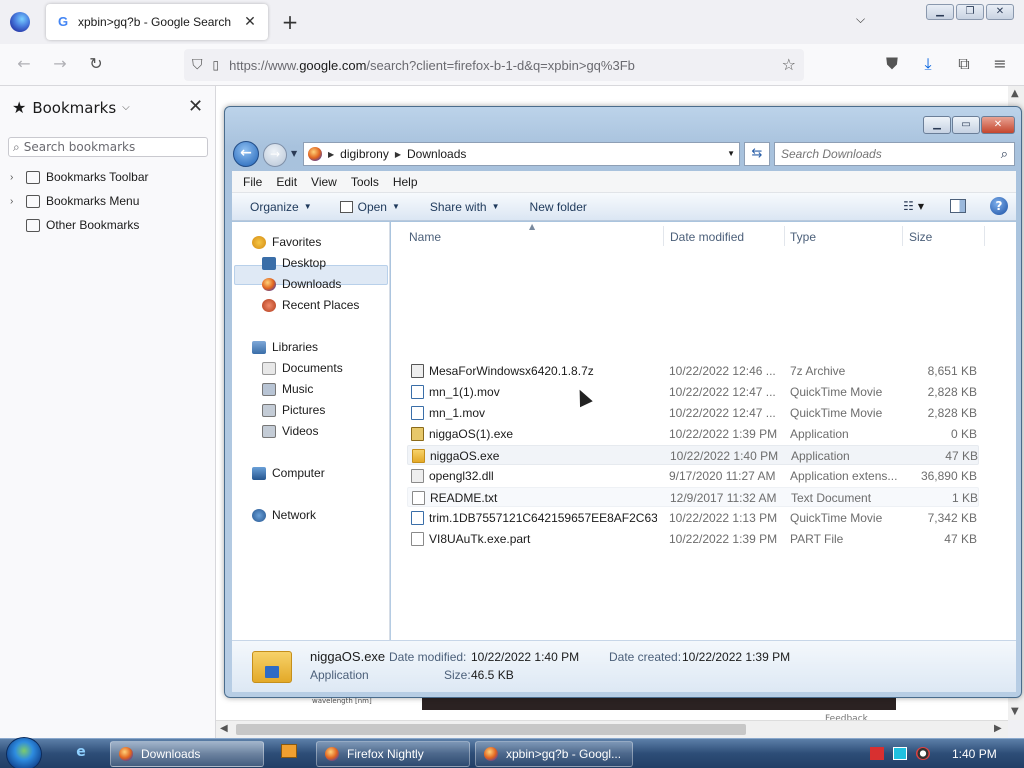 This screenshot has width=1024, height=768. Describe the element at coordinates (96, 63) in the screenshot. I see `reload-icon: ↻` at that location.